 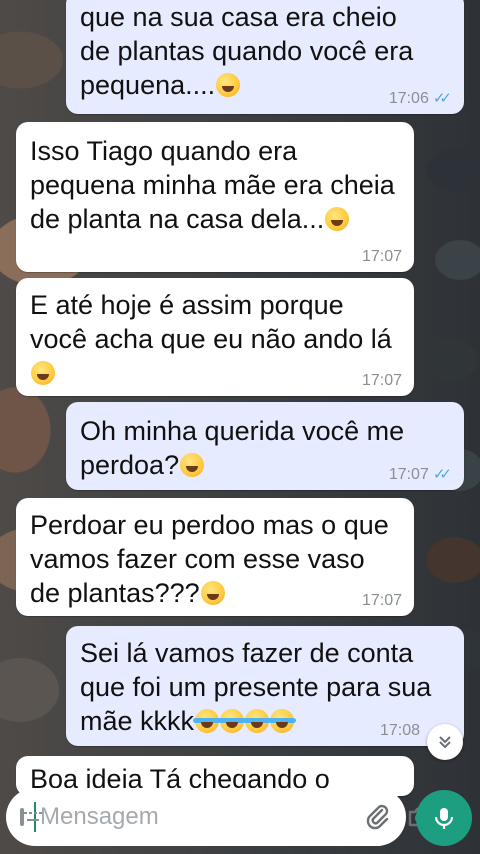 What do you see at coordinates (31, 817) in the screenshot?
I see `keyboard-icon` at bounding box center [31, 817].